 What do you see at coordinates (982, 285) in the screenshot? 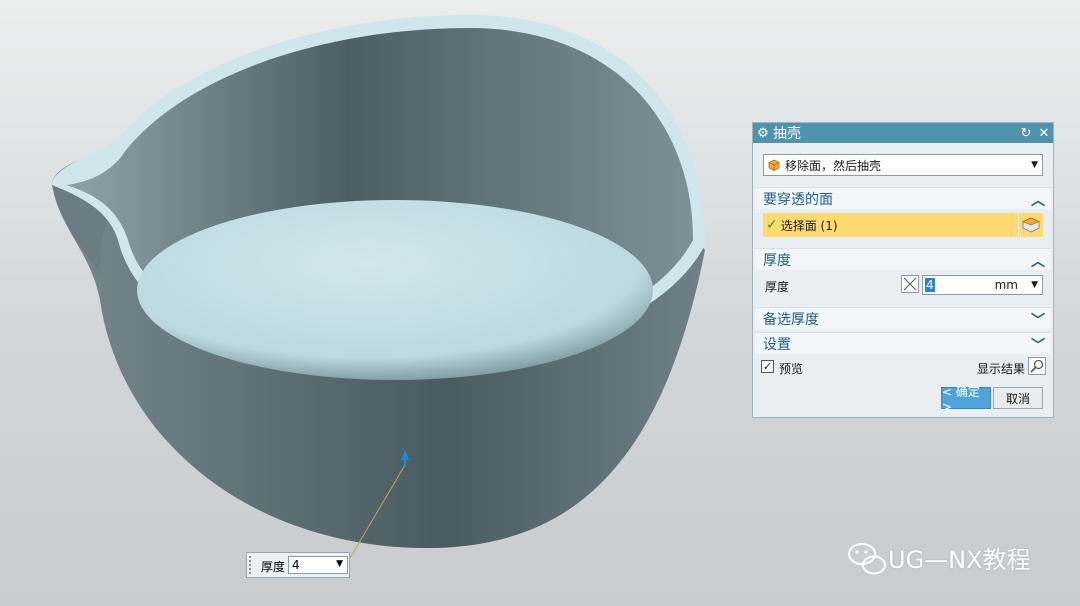
I see `thickness-input: 4 mm ▼` at bounding box center [982, 285].